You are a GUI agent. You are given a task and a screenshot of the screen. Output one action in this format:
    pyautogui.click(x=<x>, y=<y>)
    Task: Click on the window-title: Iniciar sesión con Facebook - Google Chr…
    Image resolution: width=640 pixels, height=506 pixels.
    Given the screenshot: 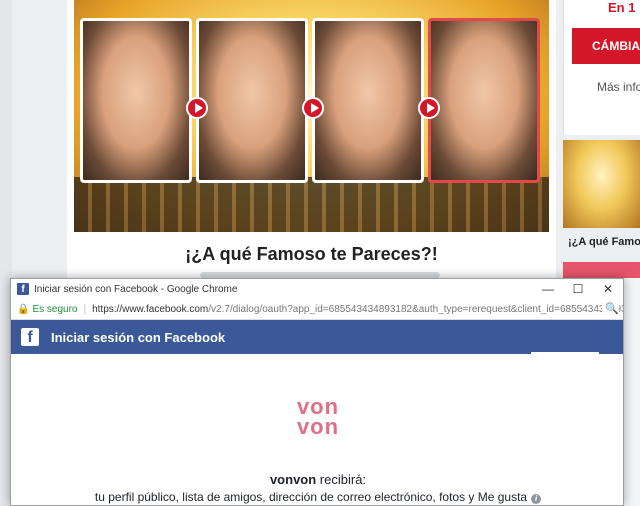 What is the action you would take?
    pyautogui.click(x=136, y=289)
    